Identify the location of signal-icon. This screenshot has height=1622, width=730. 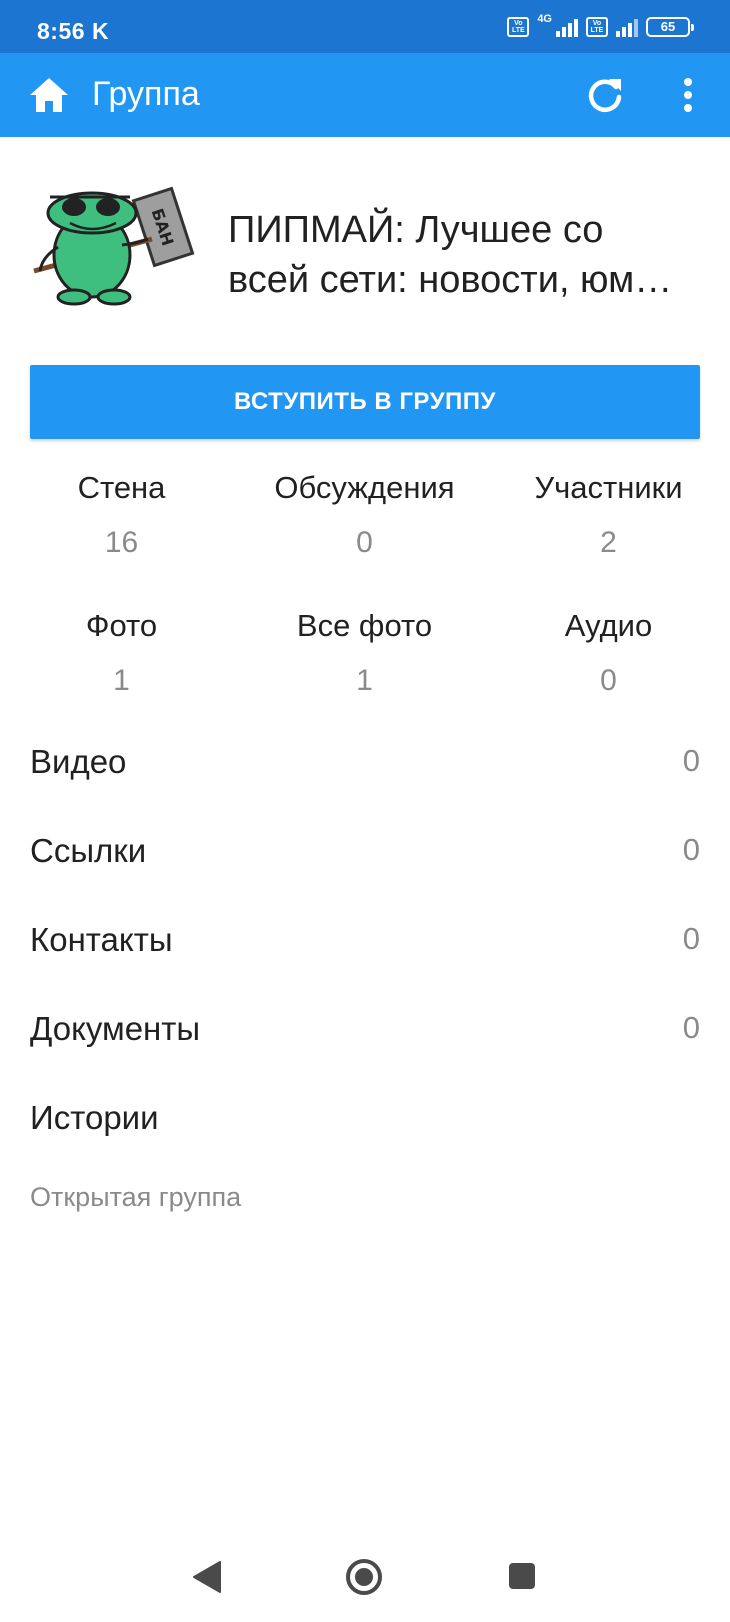
(567, 27).